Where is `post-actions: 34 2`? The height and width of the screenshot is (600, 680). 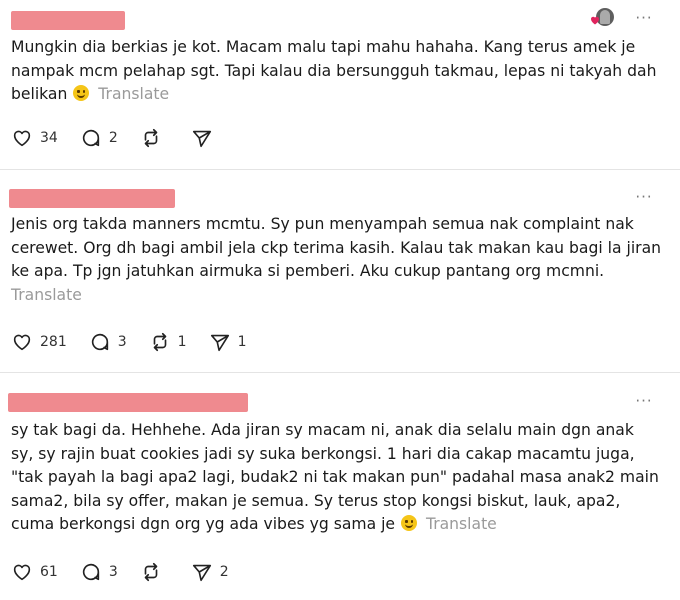
post-actions: 34 2 is located at coordinates (126, 138).